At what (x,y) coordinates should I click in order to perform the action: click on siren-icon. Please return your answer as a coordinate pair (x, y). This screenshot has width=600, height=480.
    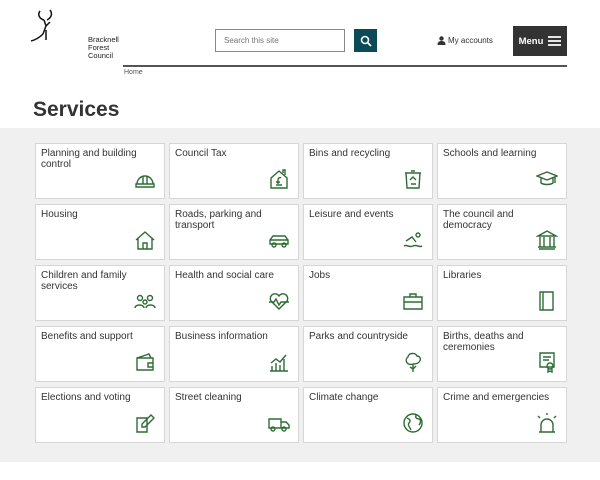
    Looking at the image, I should click on (547, 423).